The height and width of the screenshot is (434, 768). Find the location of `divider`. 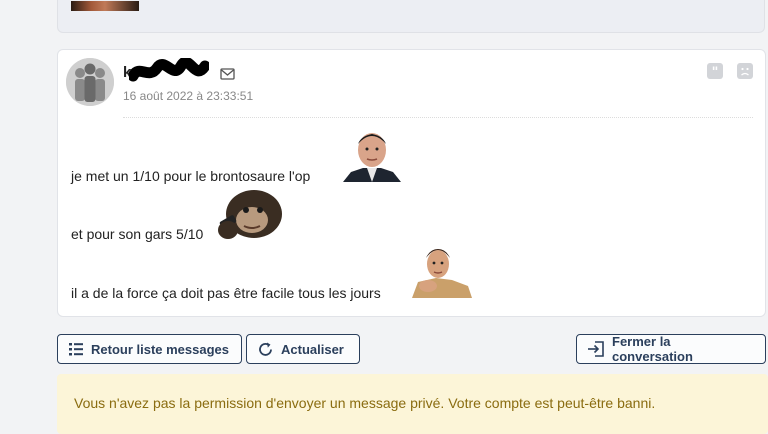

divider is located at coordinates (438, 117).